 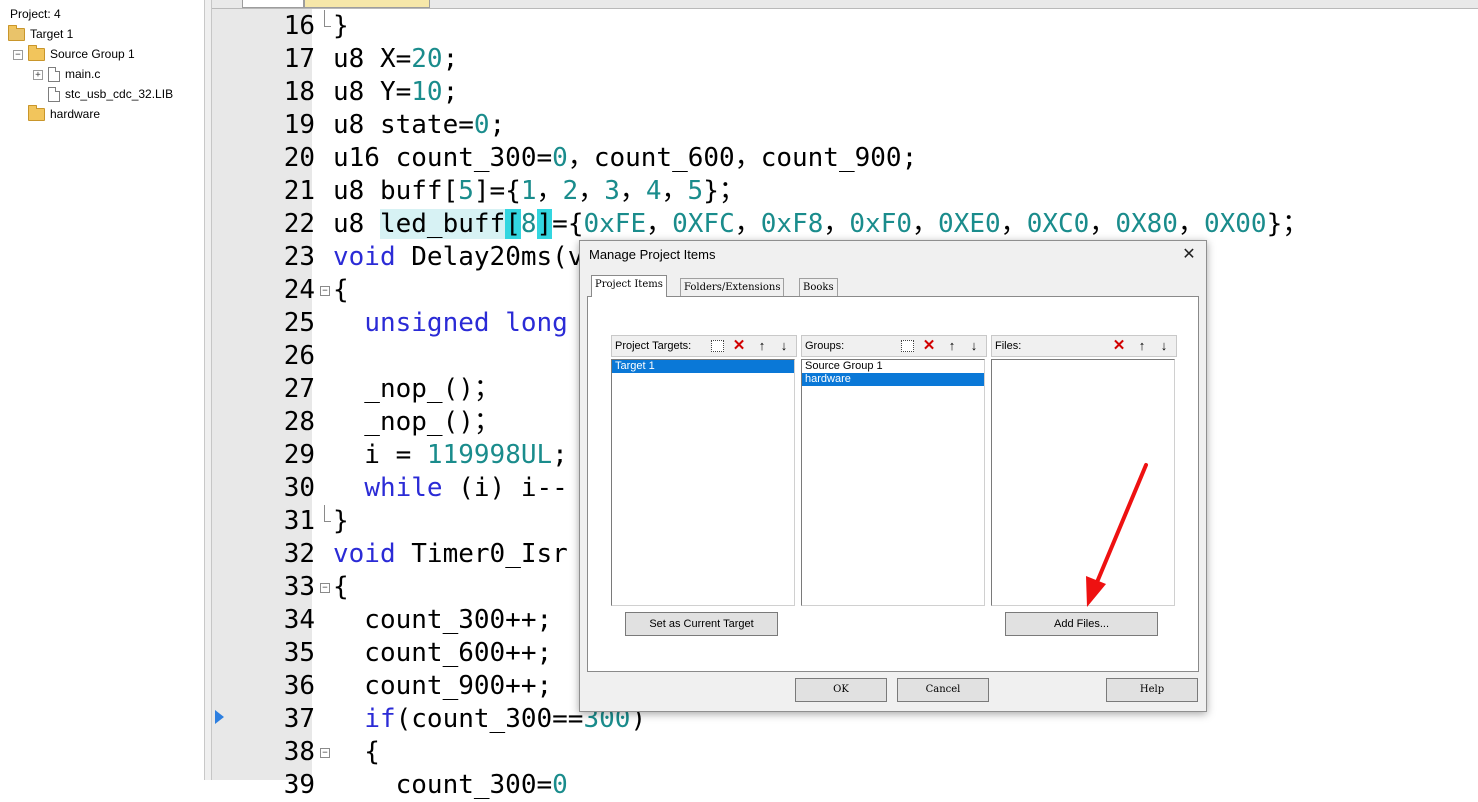 I want to click on code-token: _nop_()；, so click(x=416, y=422).